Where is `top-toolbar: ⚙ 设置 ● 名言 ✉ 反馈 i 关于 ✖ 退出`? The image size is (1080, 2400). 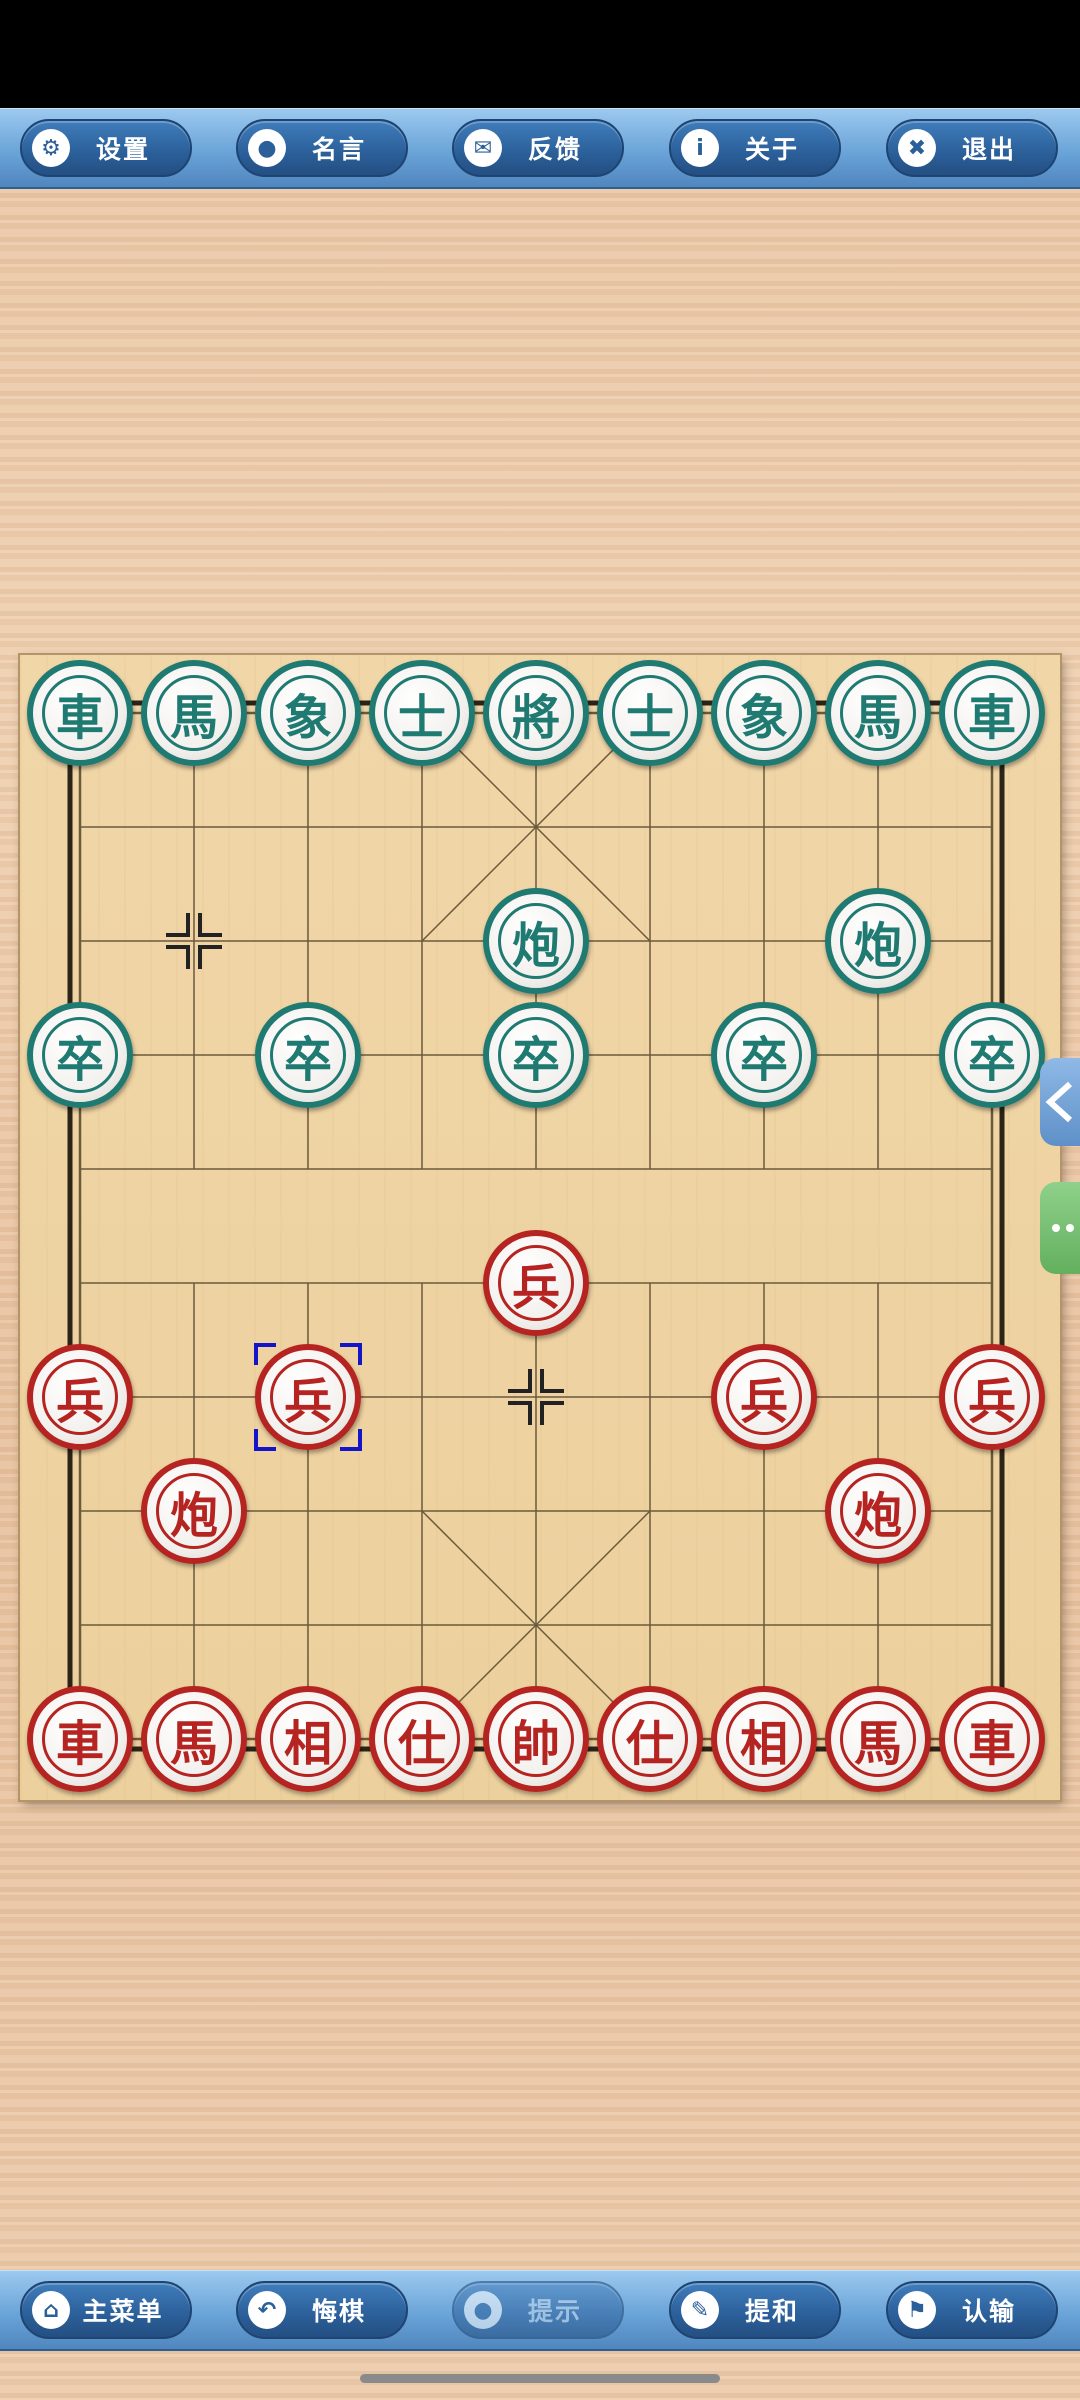
top-toolbar: ⚙ 设置 ● 名言 ✉ 反馈 i 关于 ✖ 退出 is located at coordinates (540, 148).